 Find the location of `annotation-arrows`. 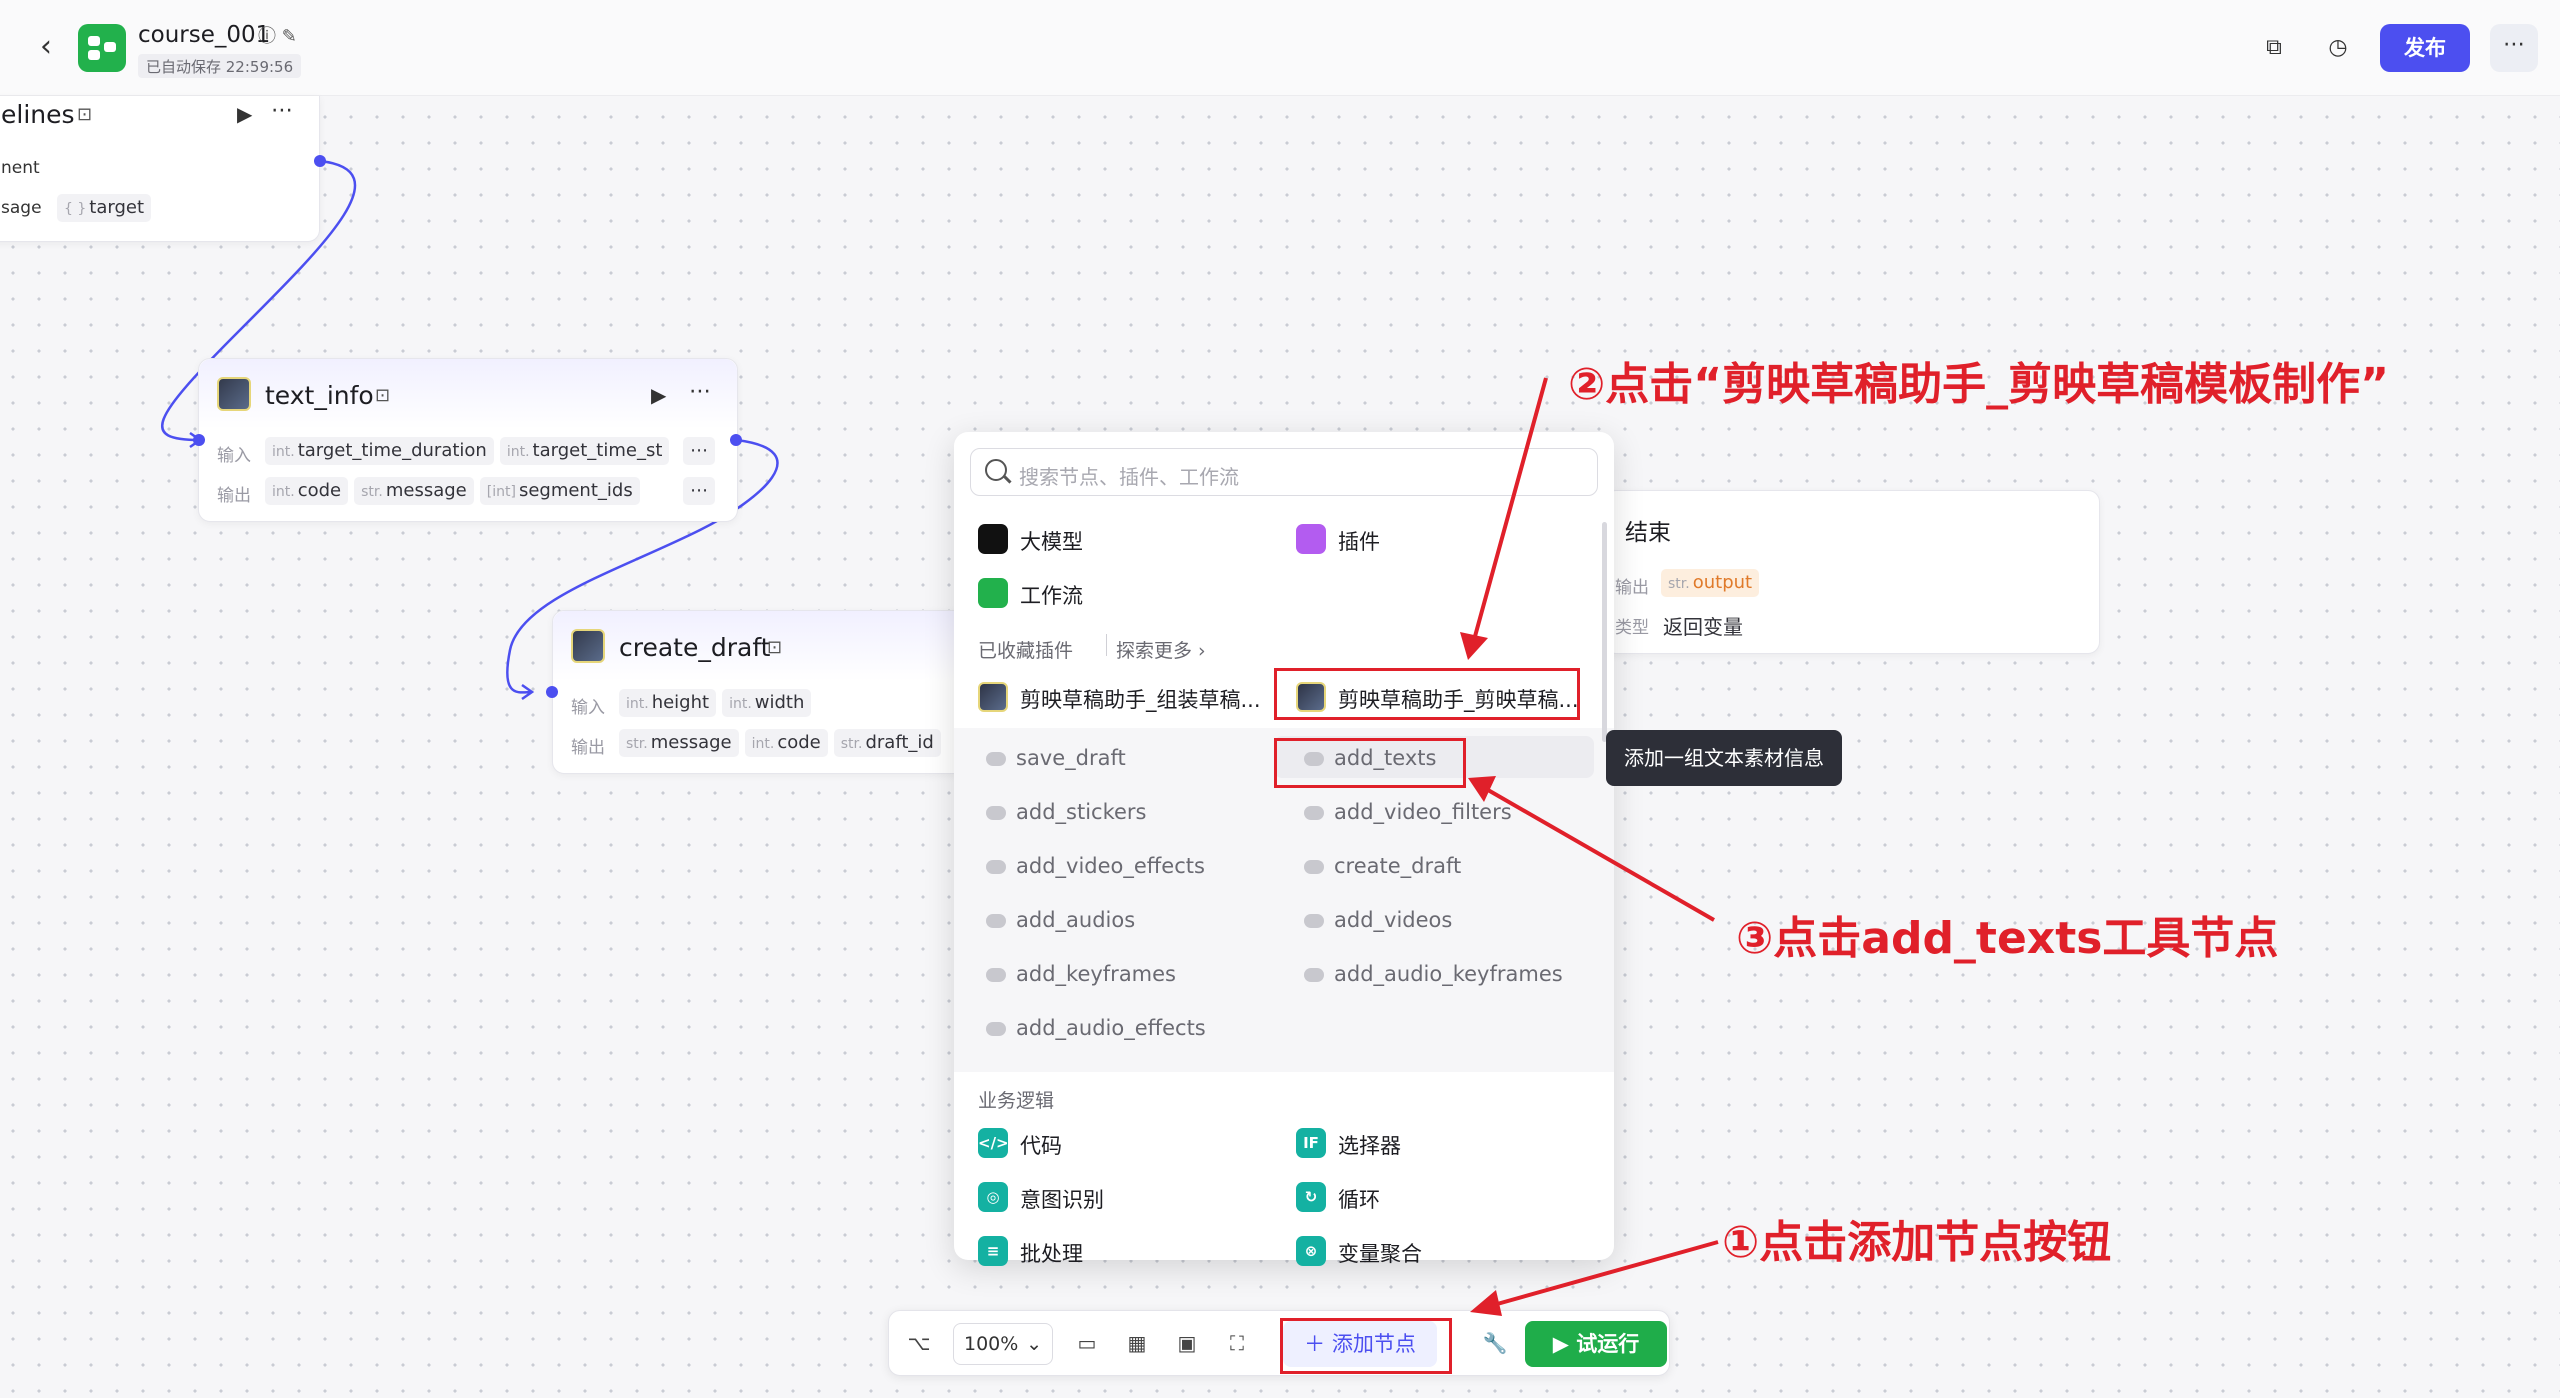

annotation-arrows is located at coordinates (1589, 846).